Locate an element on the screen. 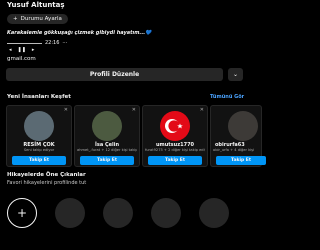  discover-title: Yeni İnsanları Keşfet is located at coordinates (39, 97).